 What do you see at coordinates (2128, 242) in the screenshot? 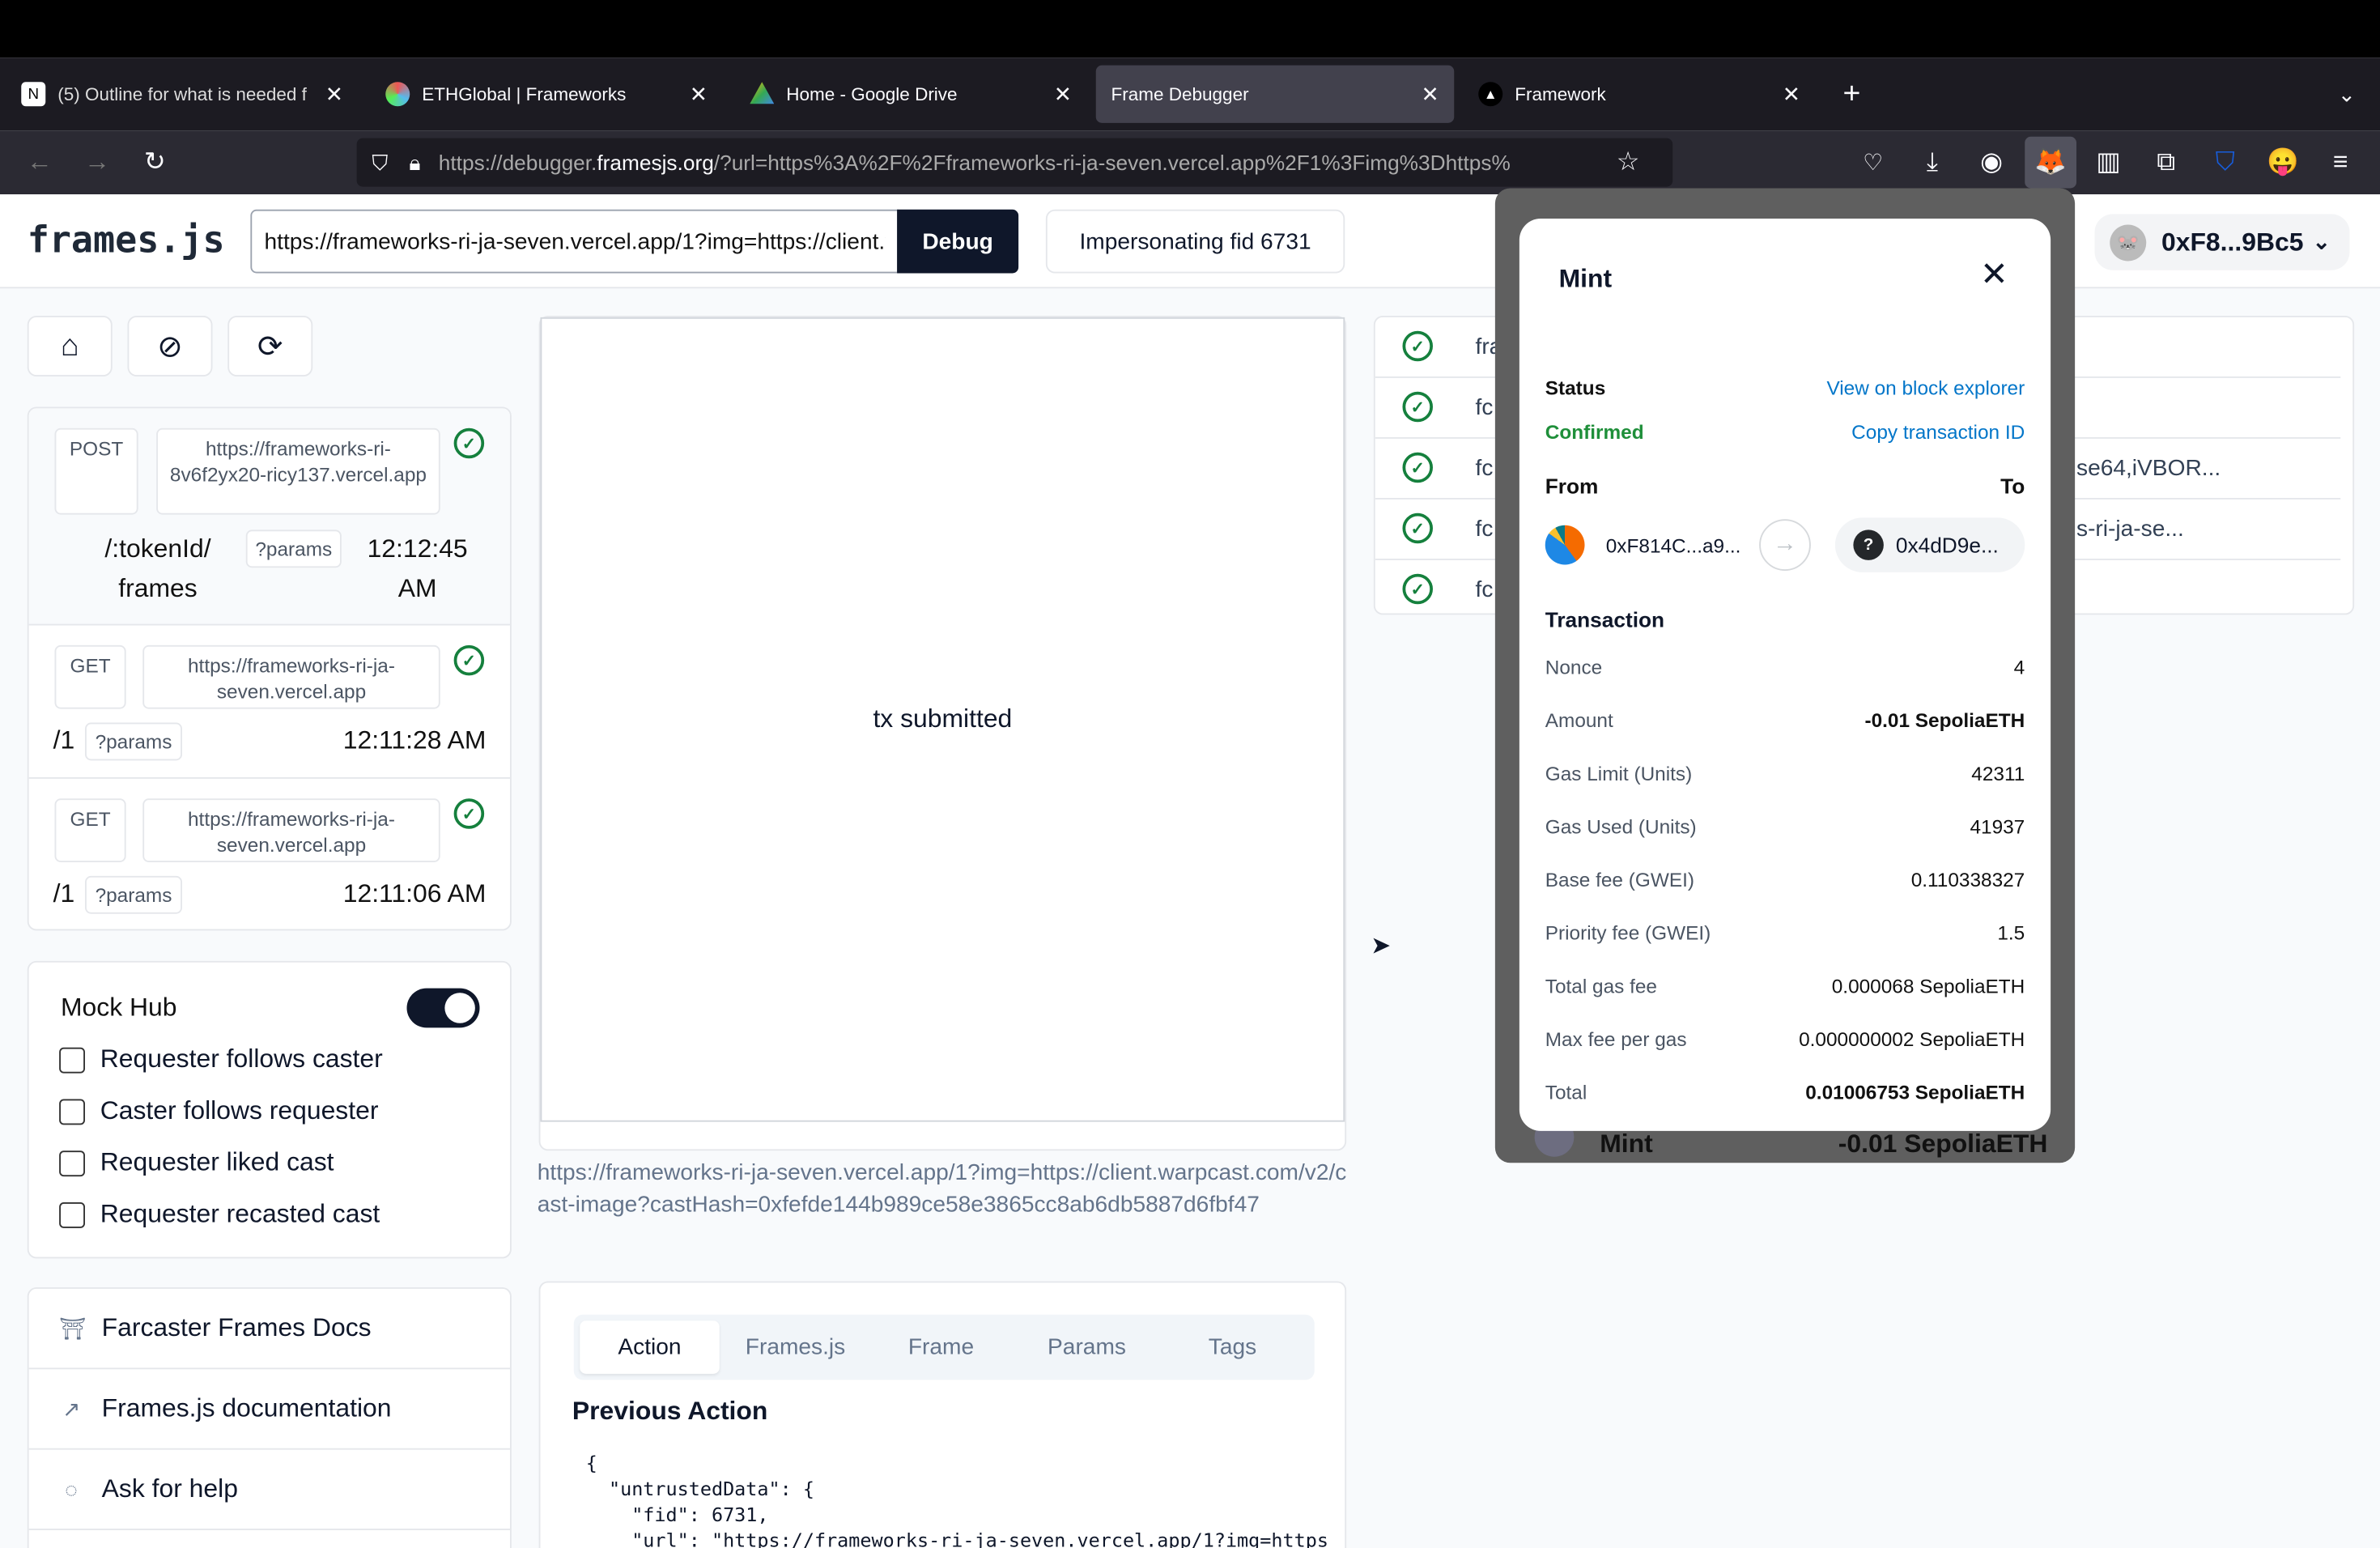
I see `avatar: 🐭` at bounding box center [2128, 242].